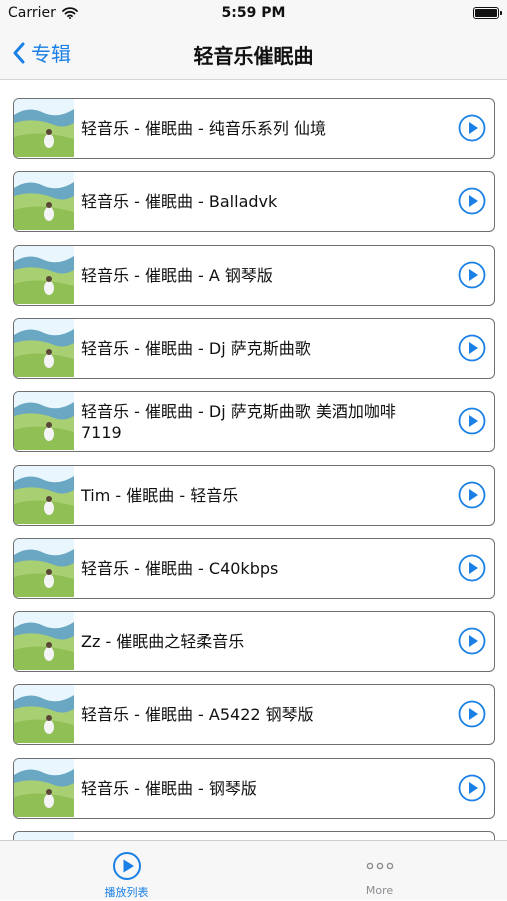  I want to click on back-button: 专辑, so click(41, 52).